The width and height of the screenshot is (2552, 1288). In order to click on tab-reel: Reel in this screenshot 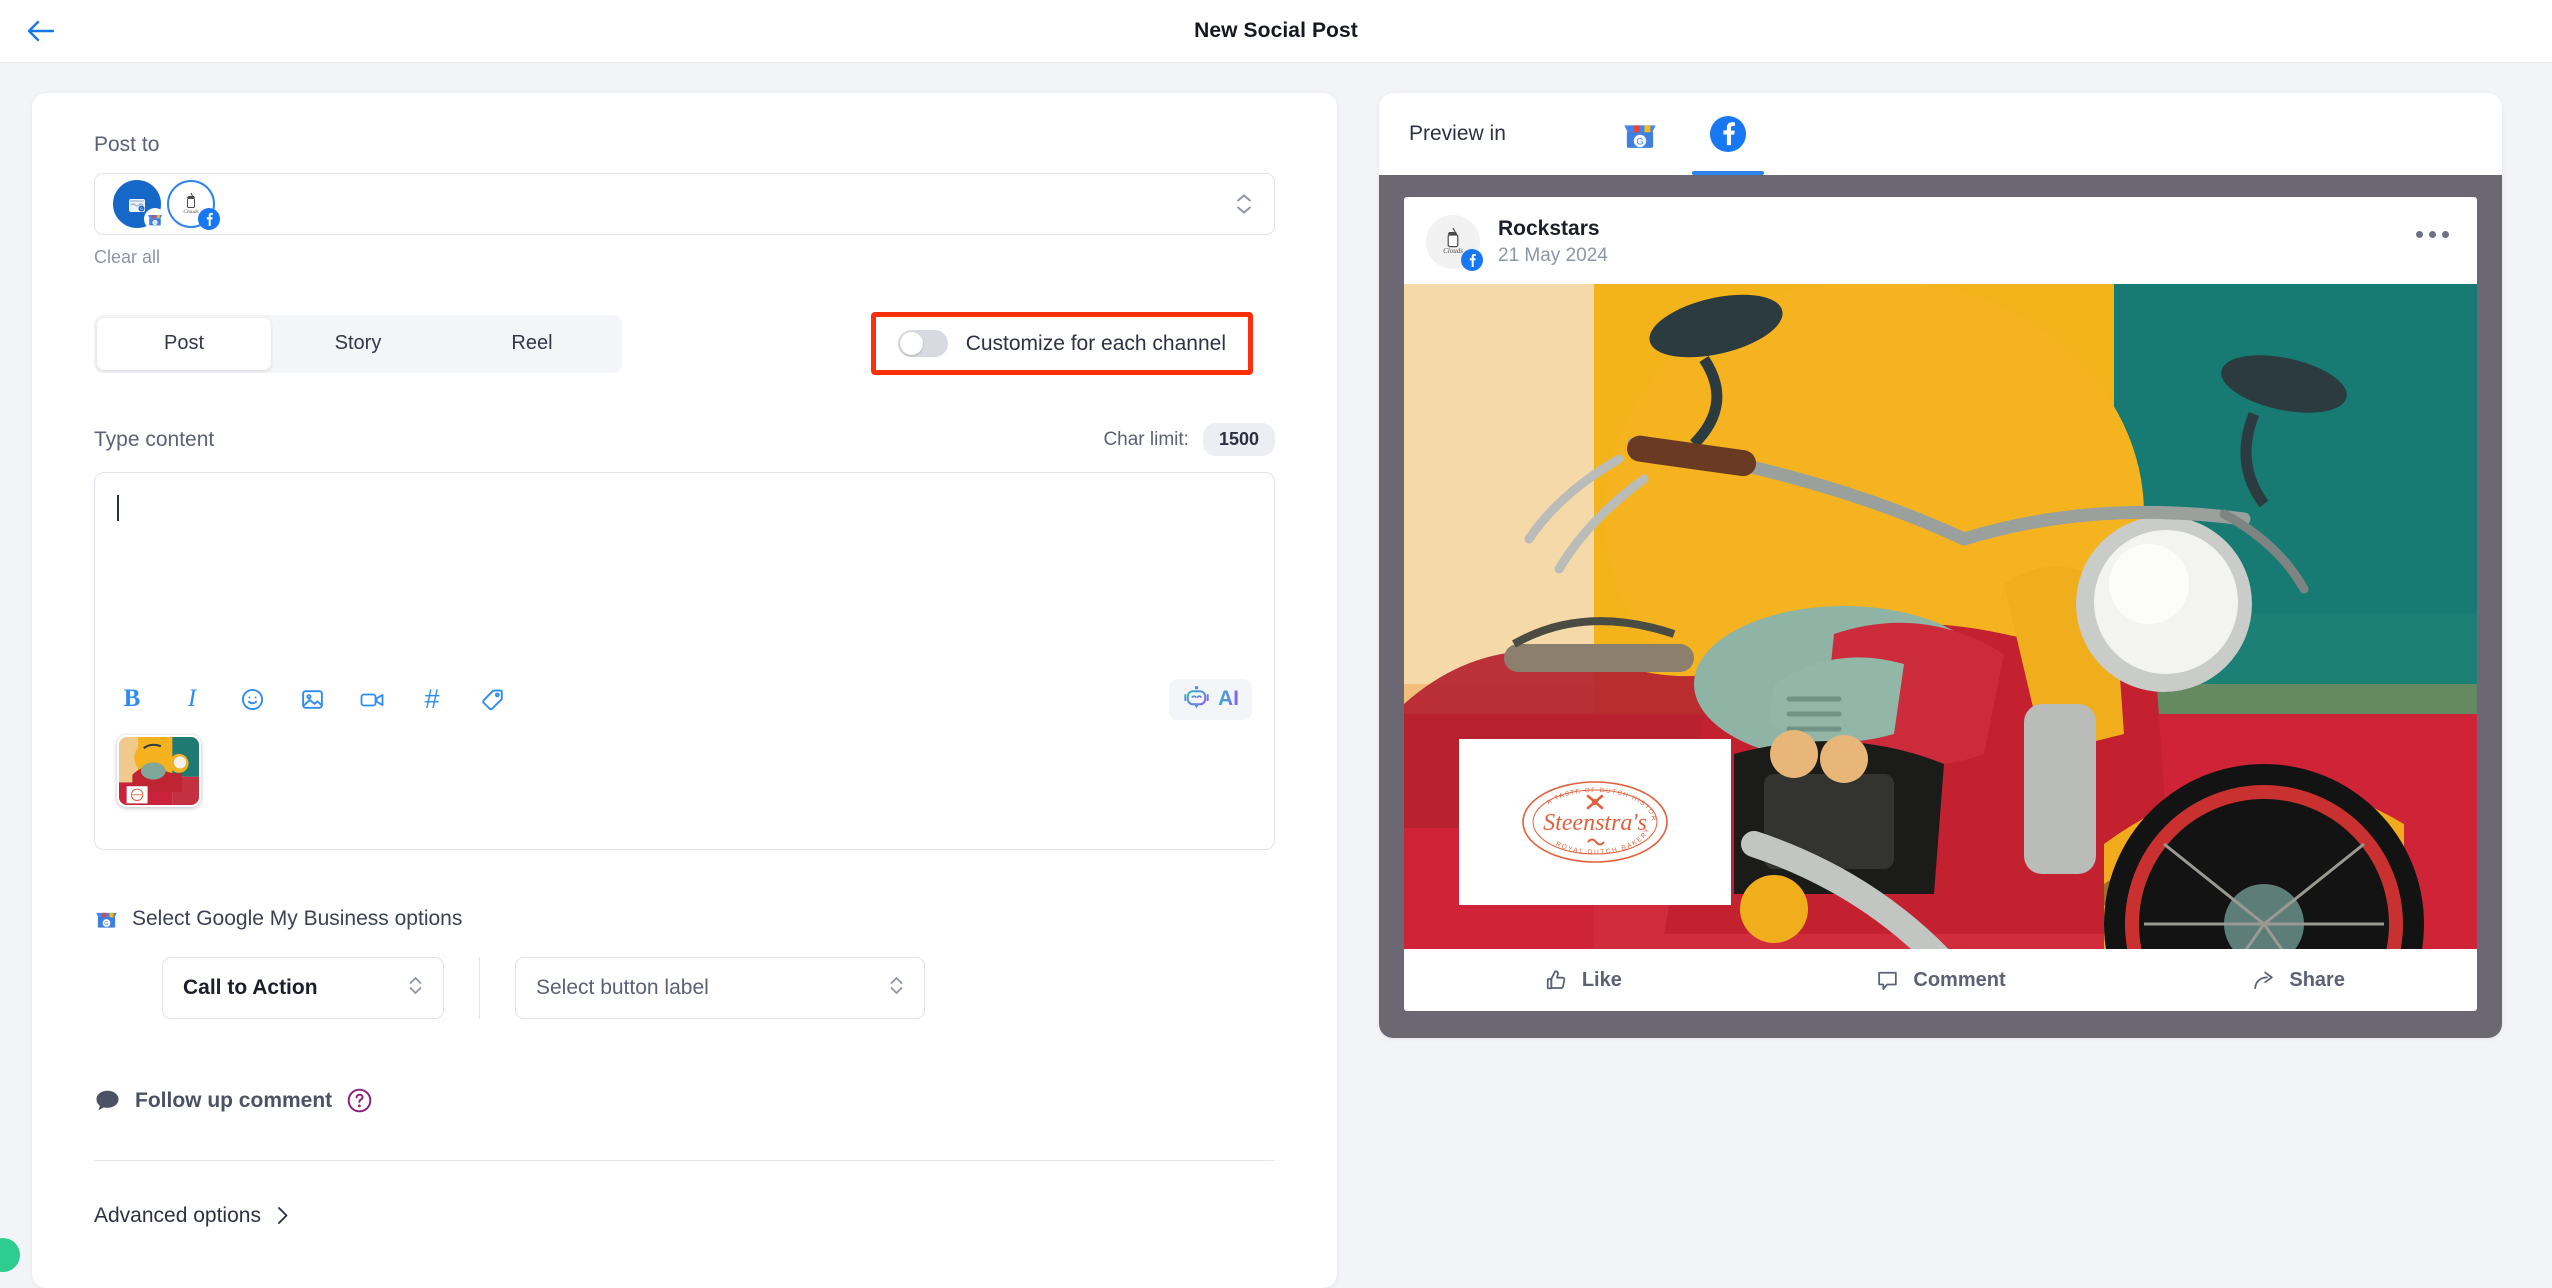, I will do `click(532, 344)`.